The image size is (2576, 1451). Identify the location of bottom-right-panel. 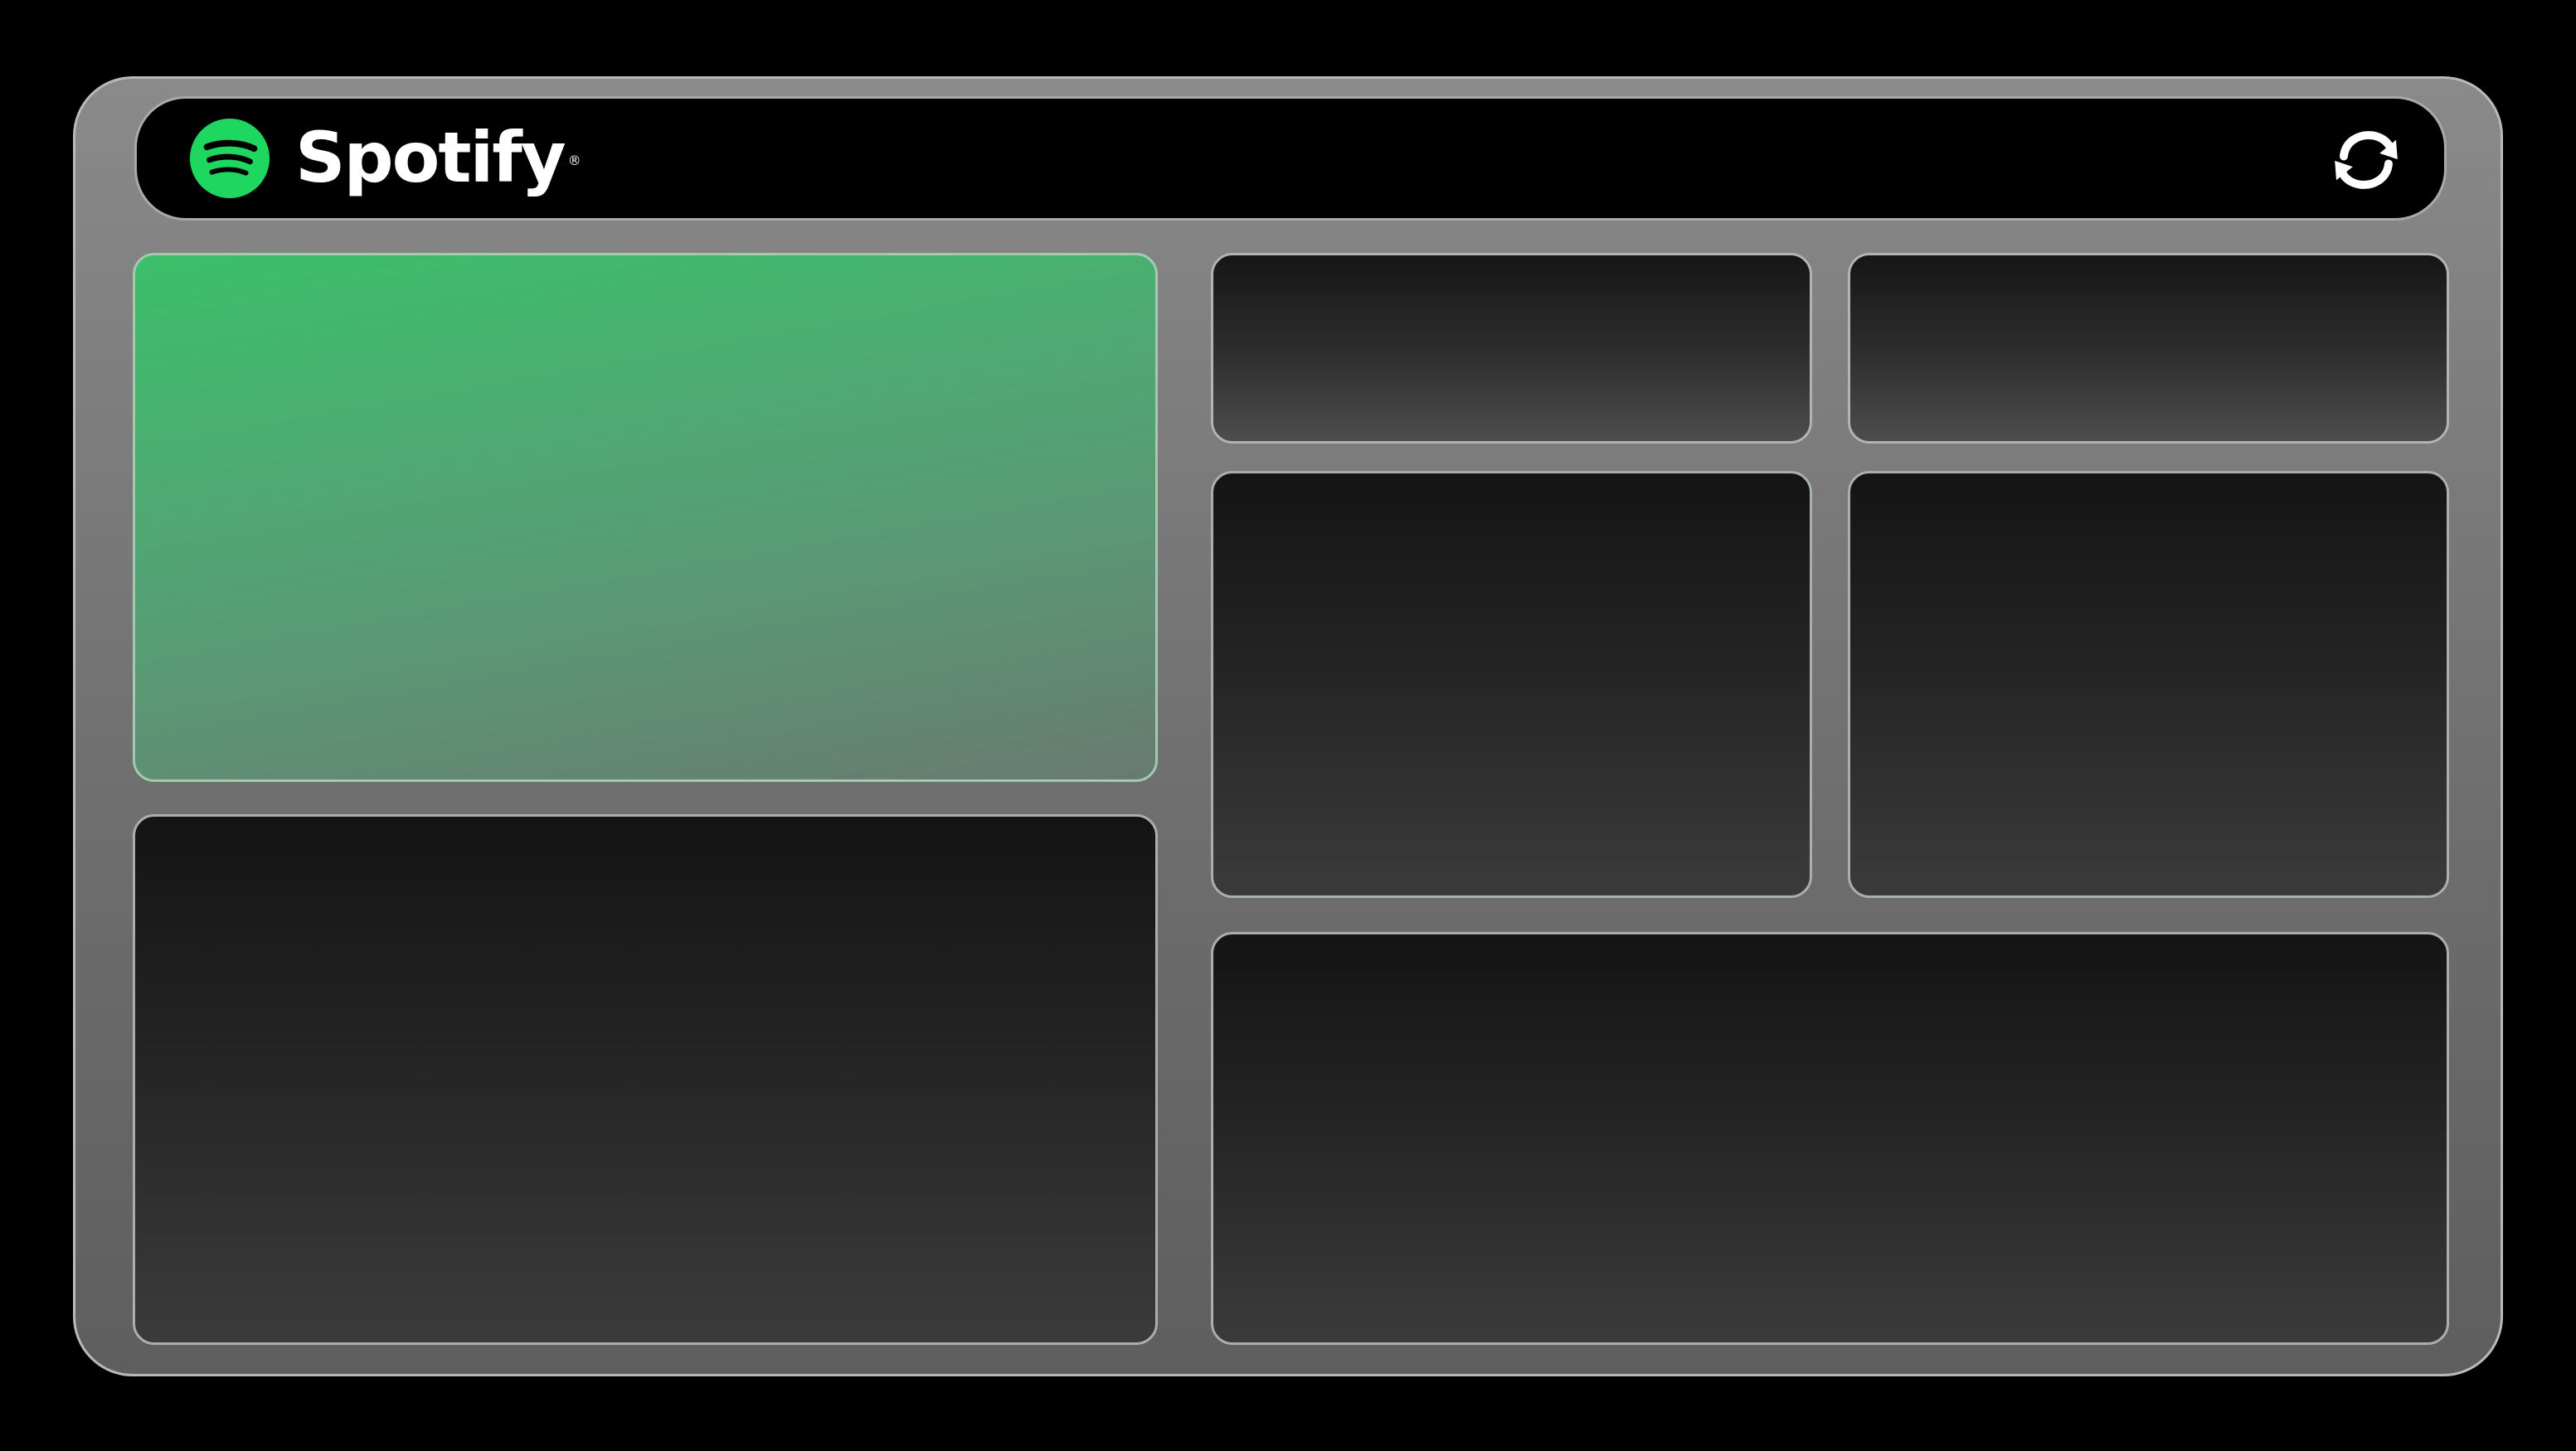
(1830, 1138).